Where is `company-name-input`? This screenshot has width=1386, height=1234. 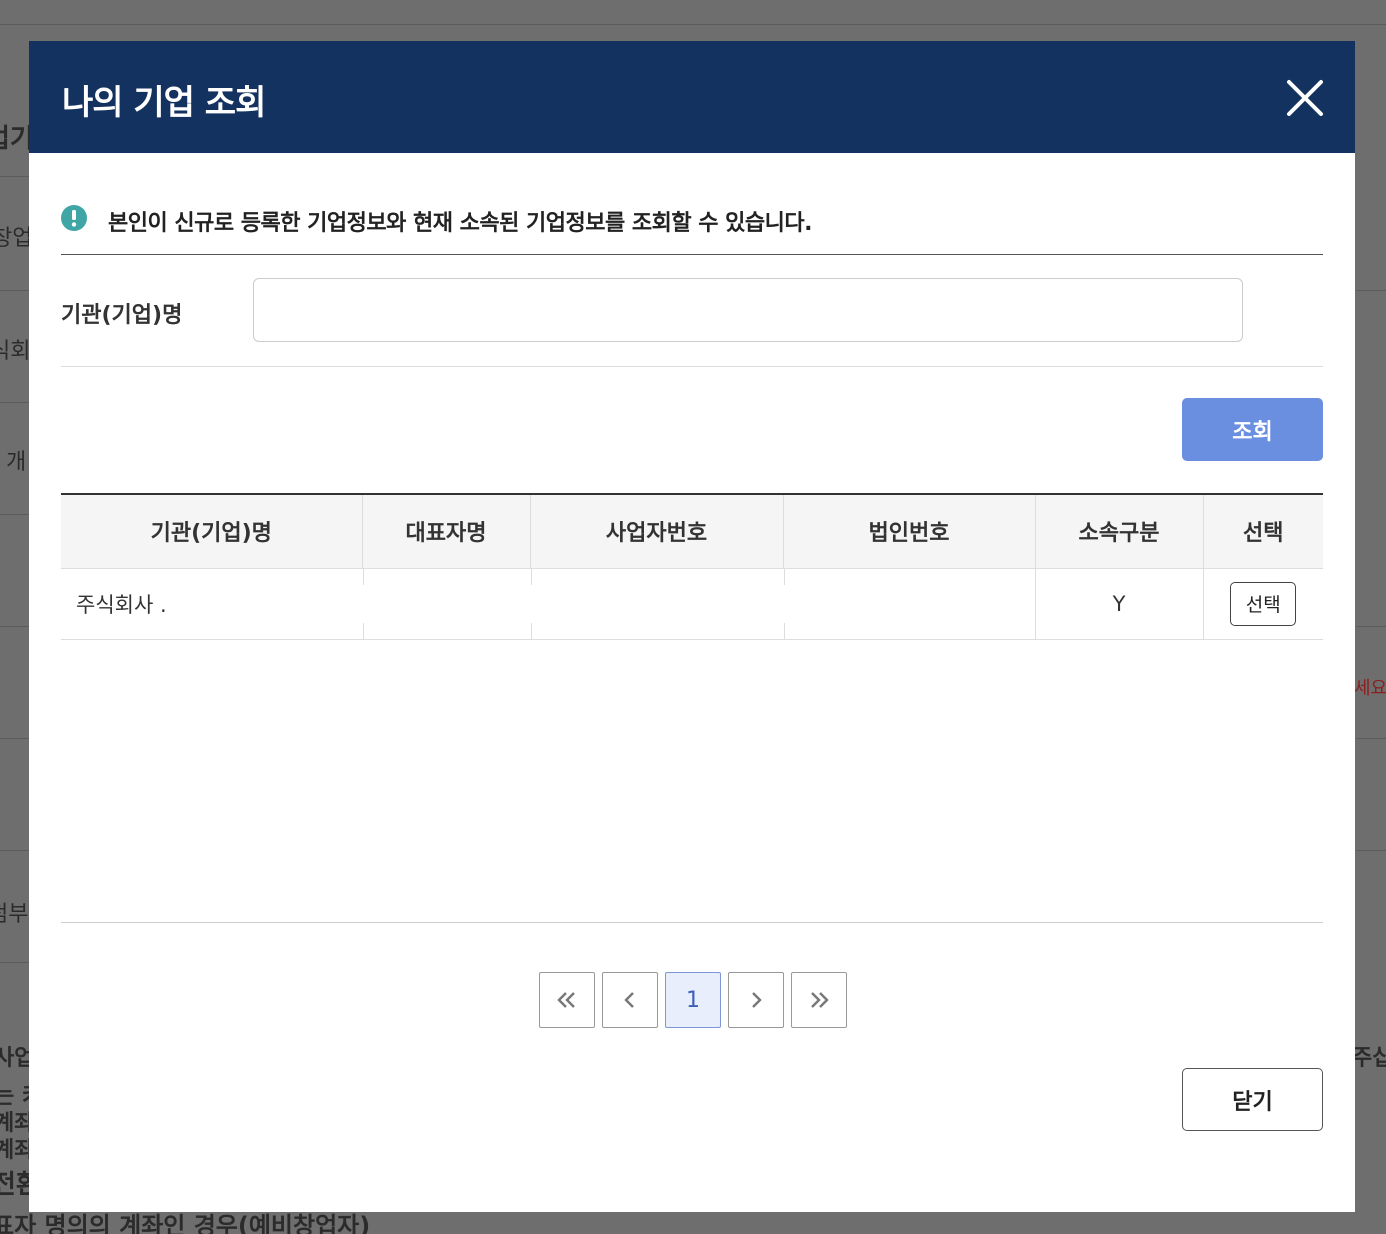 company-name-input is located at coordinates (748, 310).